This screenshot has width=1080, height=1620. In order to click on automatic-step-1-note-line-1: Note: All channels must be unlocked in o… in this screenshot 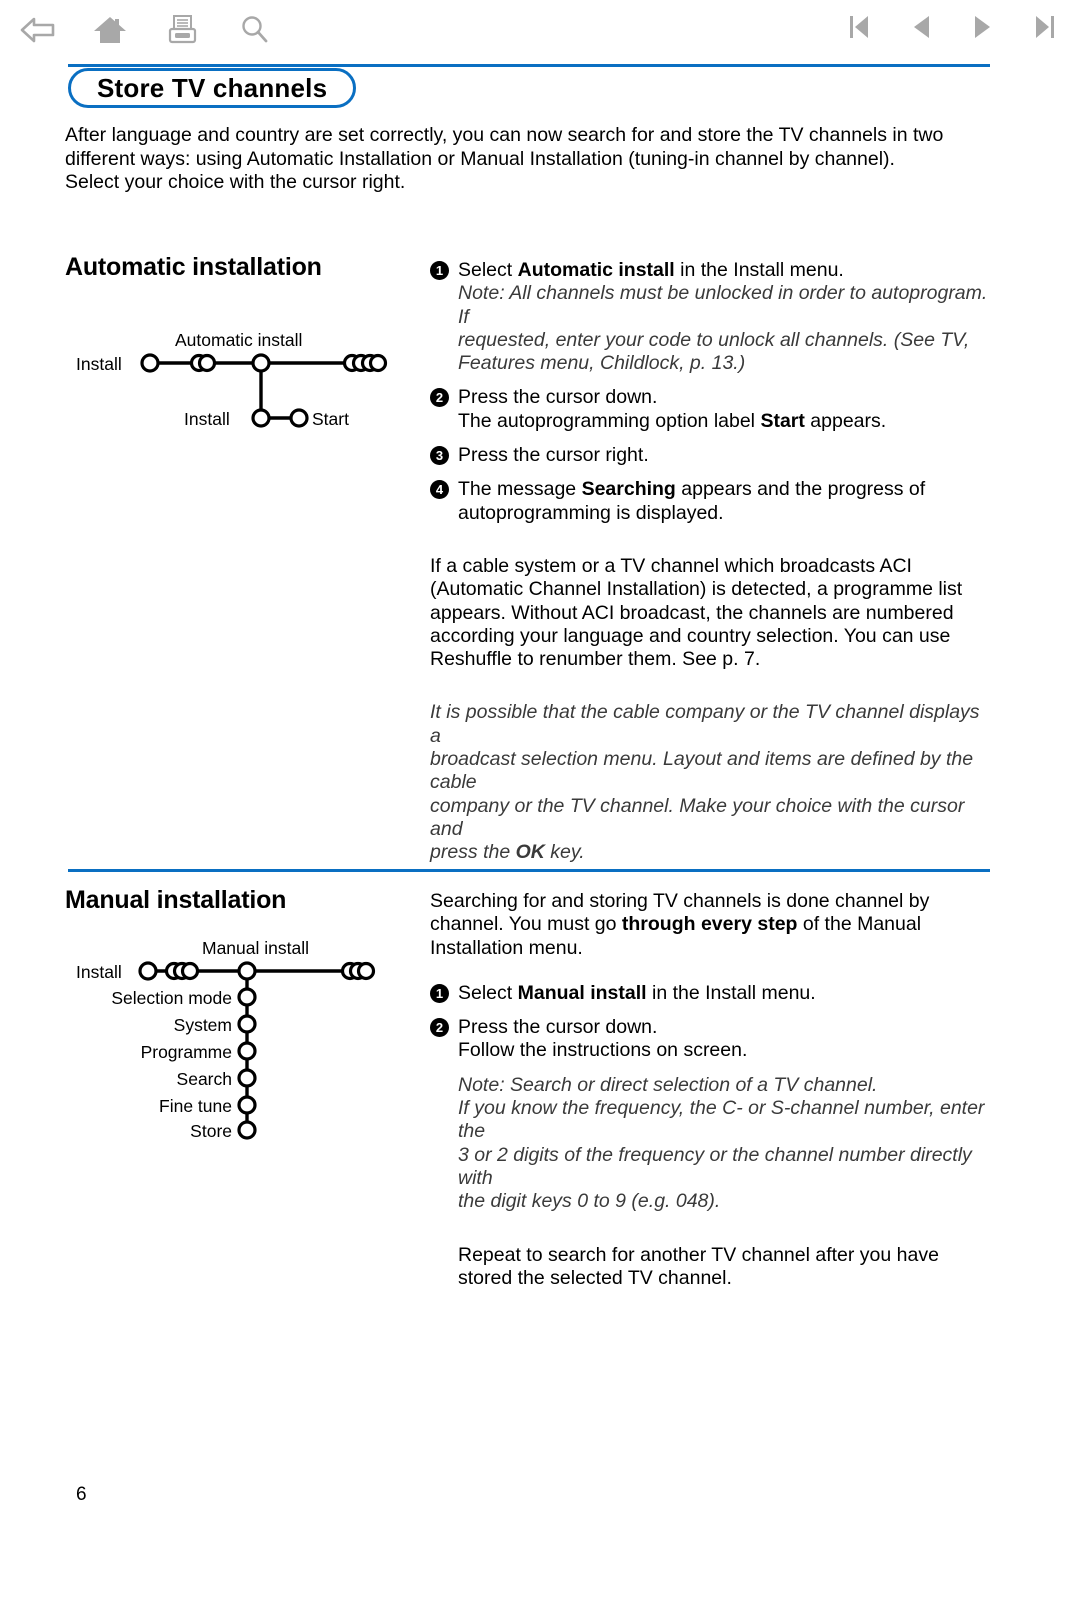, I will do `click(723, 305)`.